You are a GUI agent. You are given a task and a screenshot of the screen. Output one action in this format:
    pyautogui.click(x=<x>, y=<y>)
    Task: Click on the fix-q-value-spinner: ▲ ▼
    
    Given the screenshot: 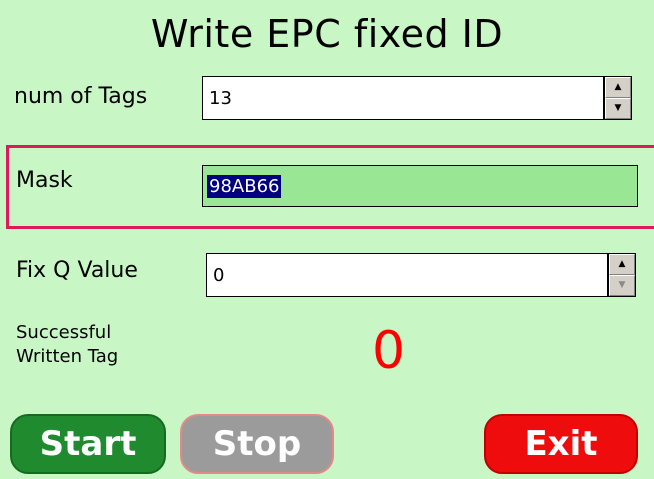 What is the action you would take?
    pyautogui.click(x=622, y=275)
    